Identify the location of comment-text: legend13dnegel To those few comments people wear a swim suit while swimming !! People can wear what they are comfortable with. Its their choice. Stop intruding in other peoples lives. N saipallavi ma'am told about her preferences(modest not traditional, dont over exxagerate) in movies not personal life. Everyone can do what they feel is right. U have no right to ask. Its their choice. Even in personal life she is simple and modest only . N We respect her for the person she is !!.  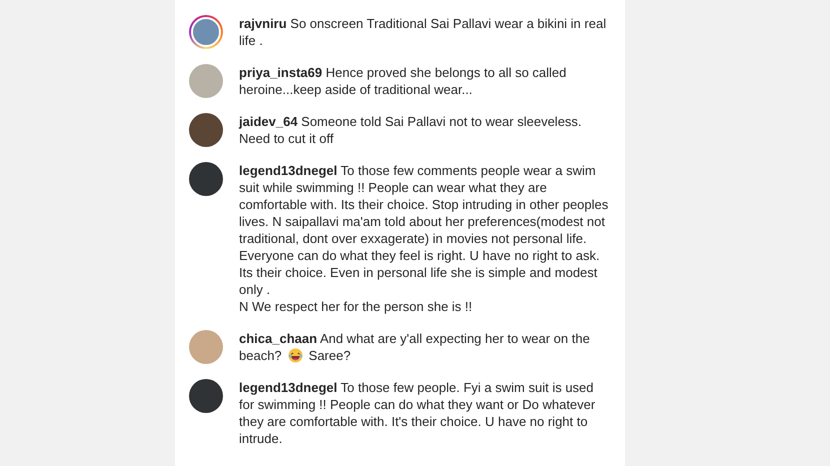
(423, 238).